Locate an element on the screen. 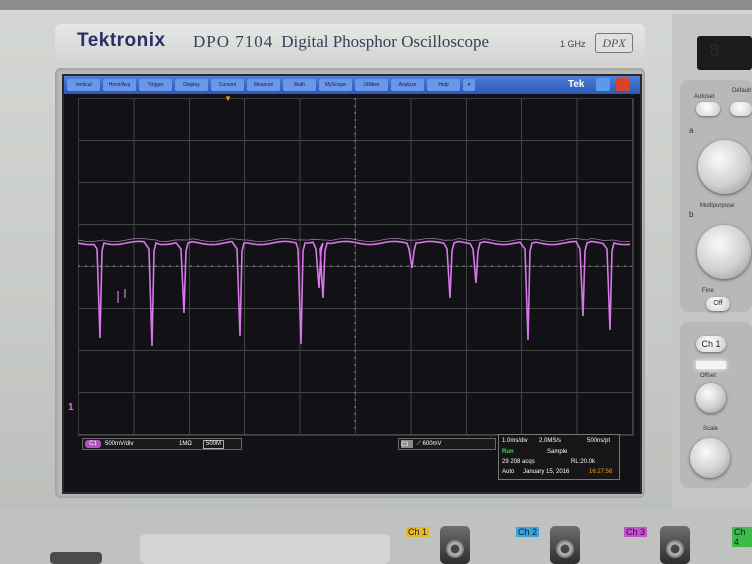 Image resolution: width=752 pixels, height=564 pixels. channel-scale: 500mV/div is located at coordinates (119, 444).